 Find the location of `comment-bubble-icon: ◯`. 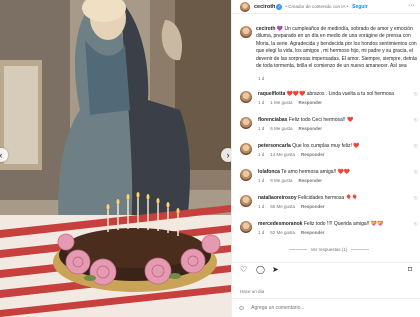

comment-bubble-icon: ◯ is located at coordinates (260, 270).